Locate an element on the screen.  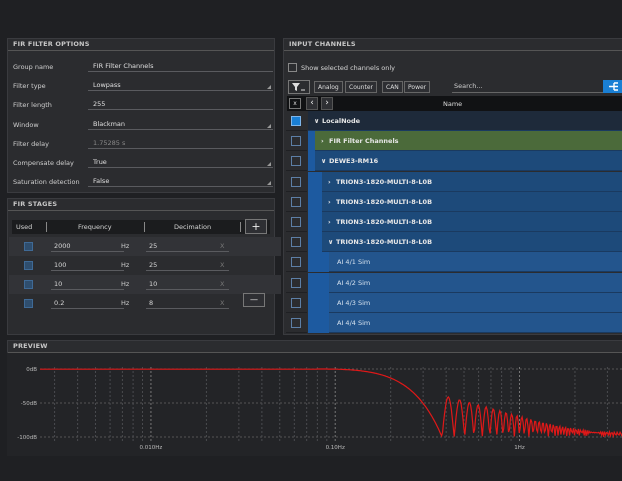
field-label: Saturation detection is located at coordinates (46, 182).